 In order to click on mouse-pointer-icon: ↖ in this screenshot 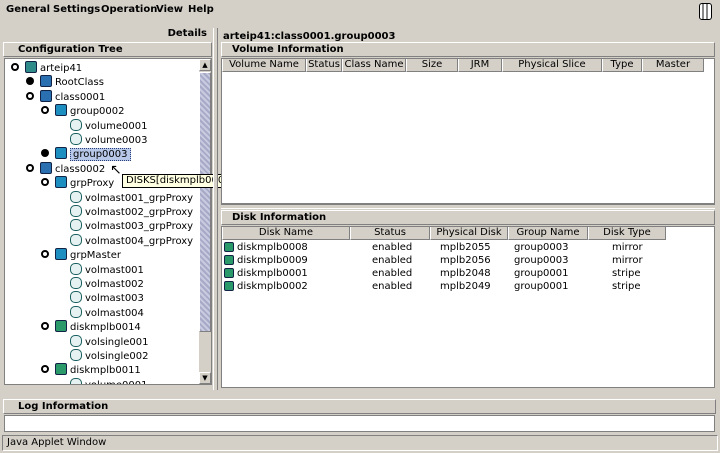, I will do `click(116, 170)`.